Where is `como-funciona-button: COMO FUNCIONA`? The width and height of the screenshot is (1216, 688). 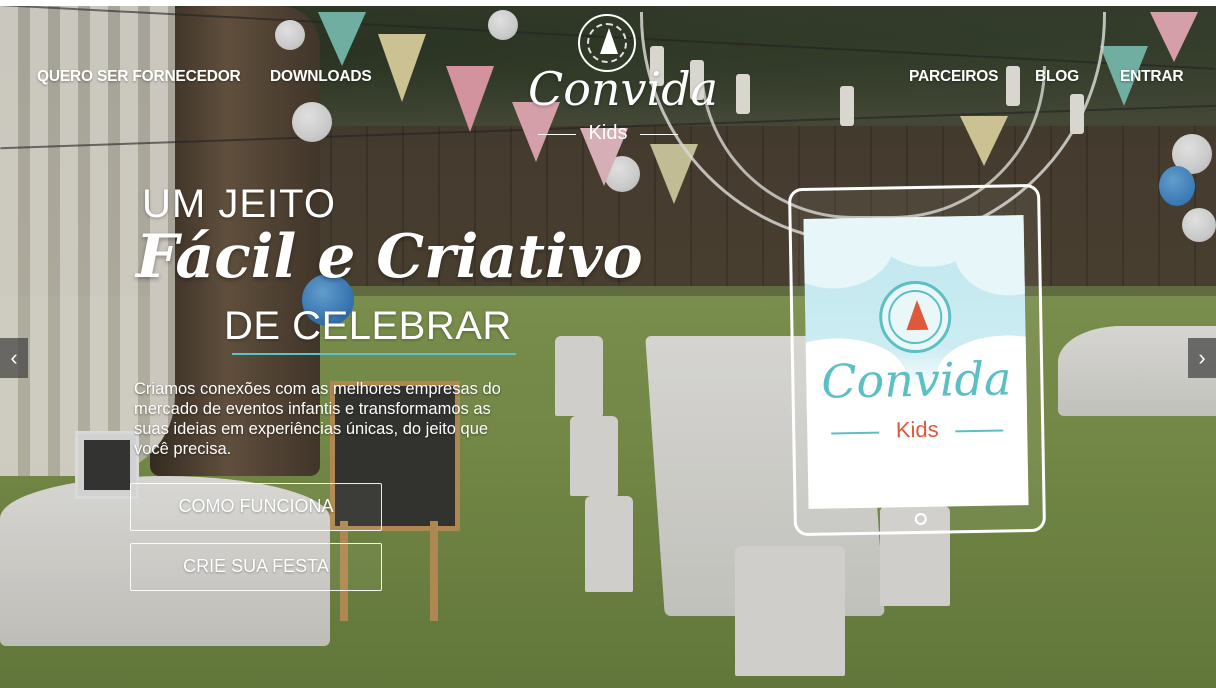 como-funciona-button: COMO FUNCIONA is located at coordinates (256, 507).